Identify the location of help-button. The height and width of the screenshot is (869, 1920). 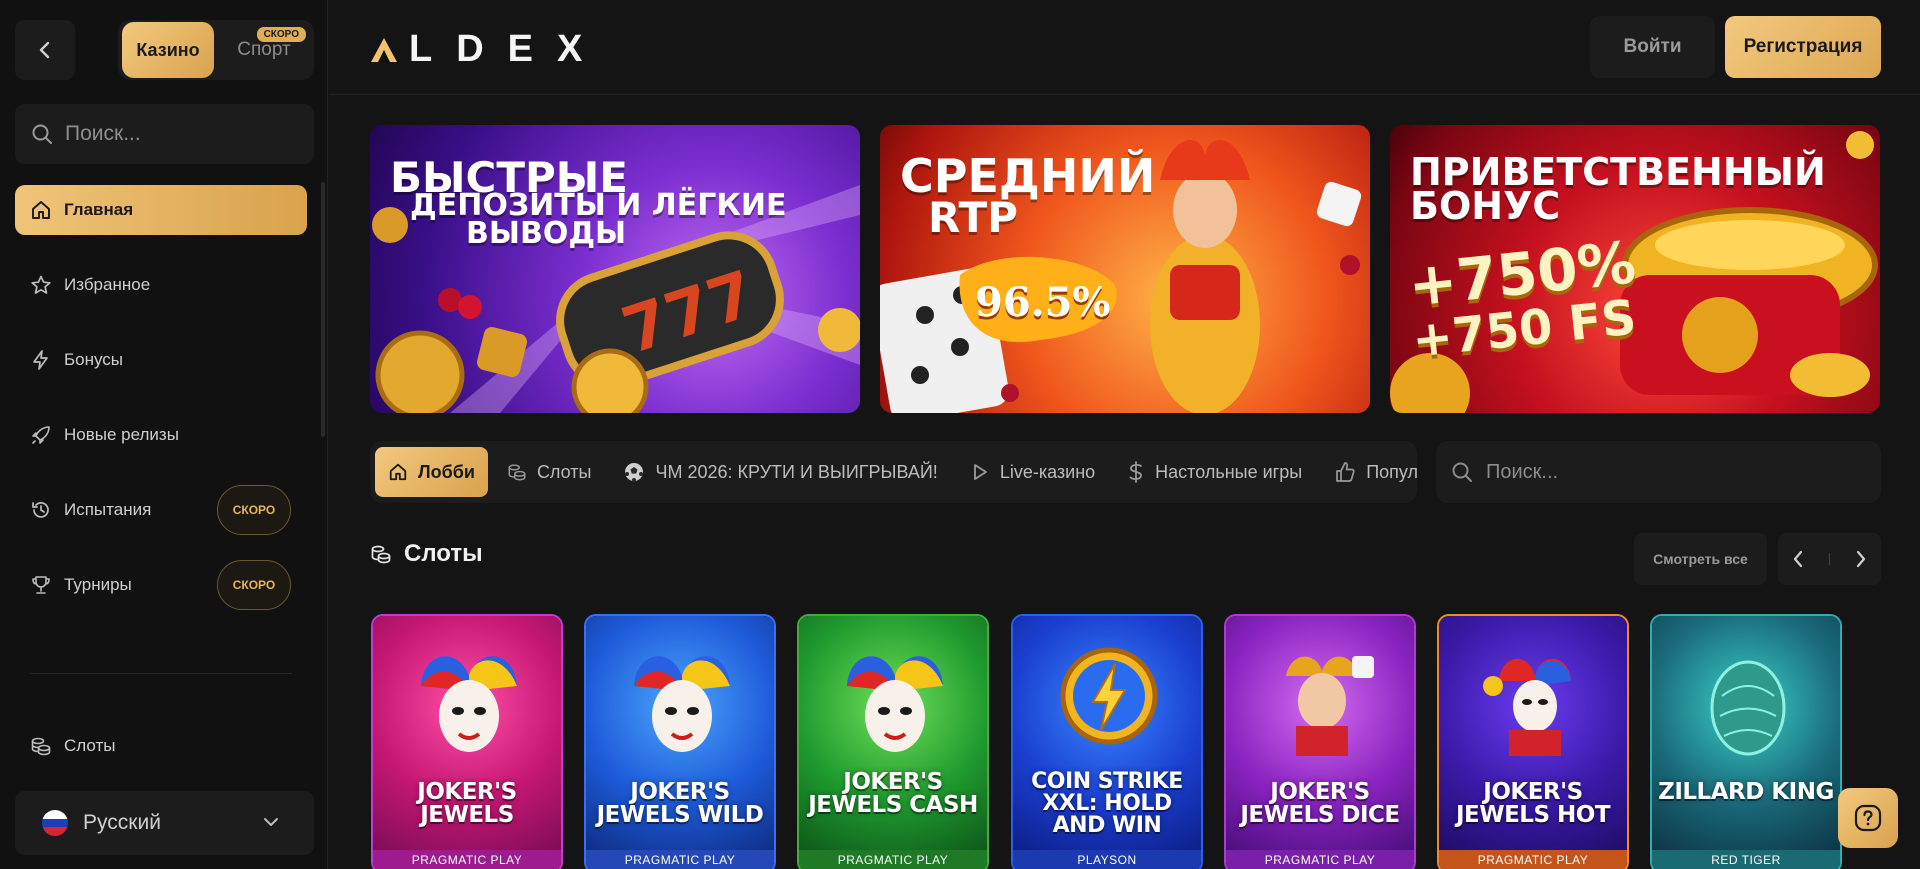
(1868, 818).